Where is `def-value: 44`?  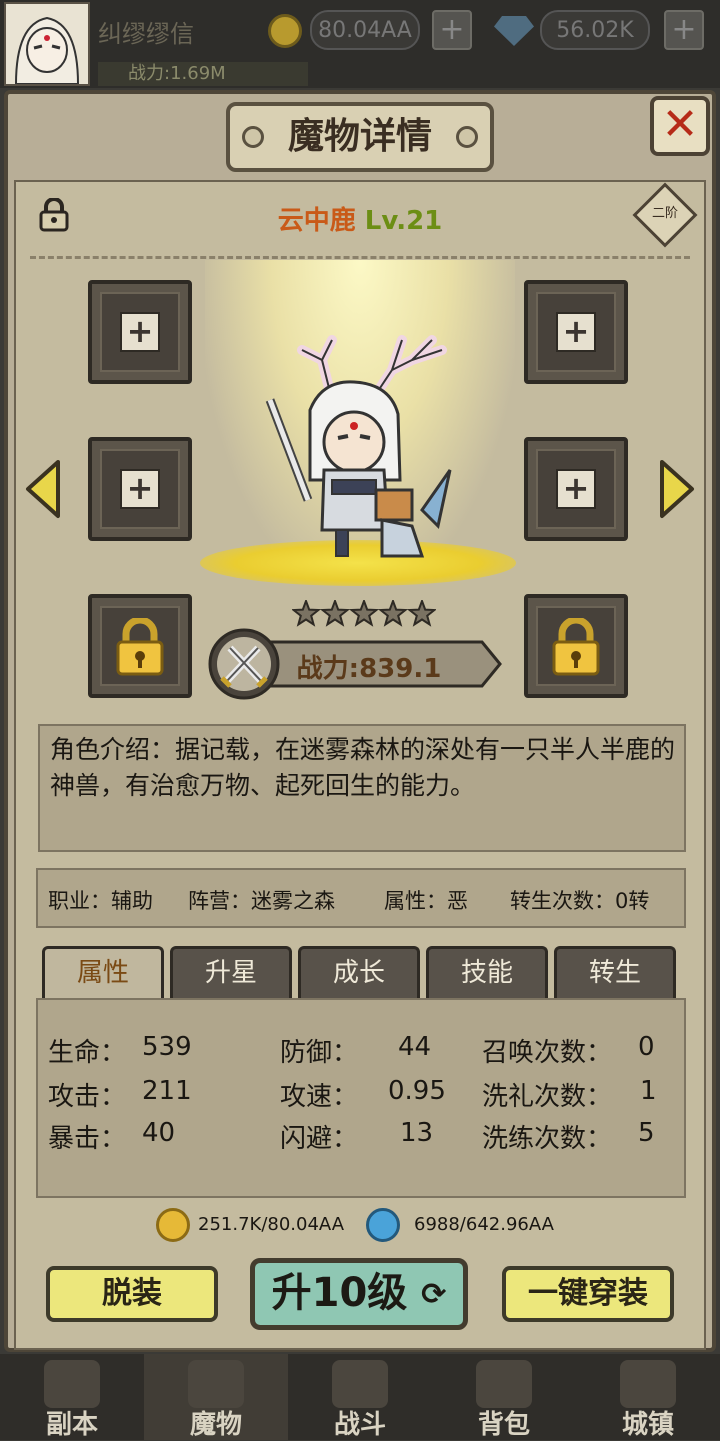
def-value: 44 is located at coordinates (415, 1047).